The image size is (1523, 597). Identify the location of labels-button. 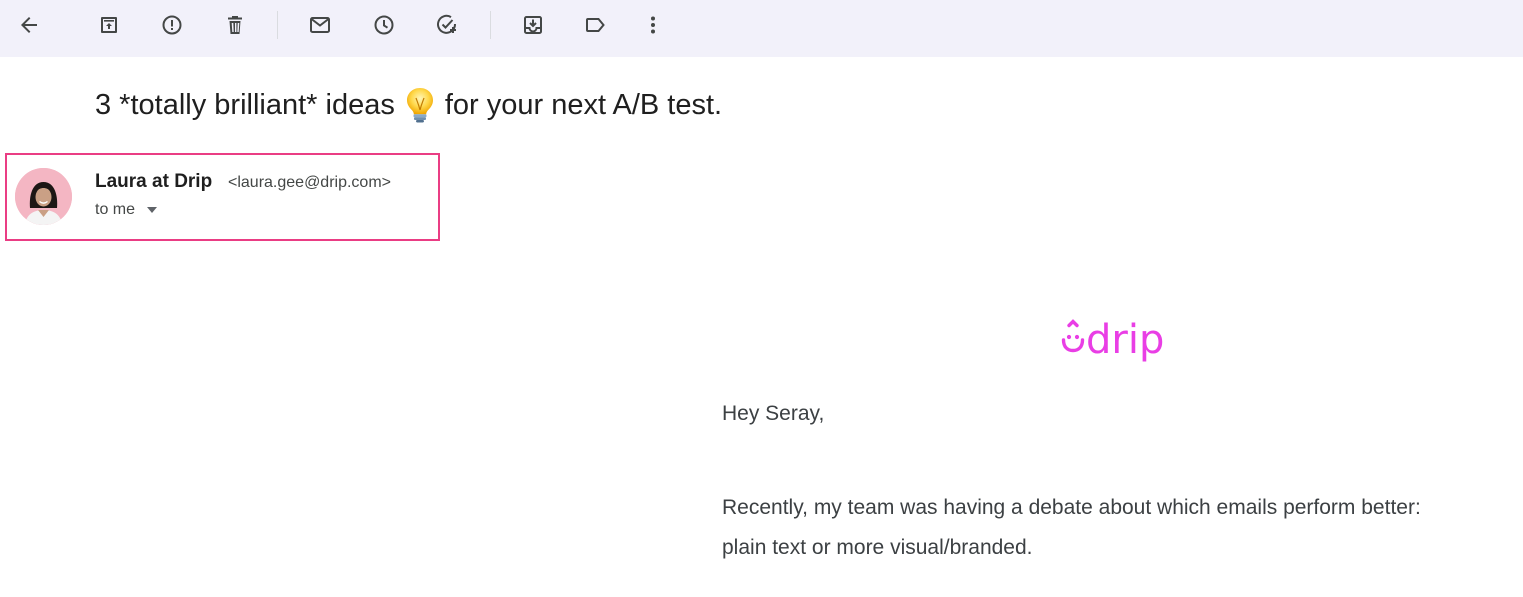
(595, 25).